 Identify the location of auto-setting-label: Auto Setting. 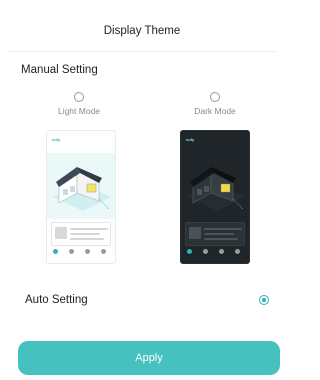
(56, 300).